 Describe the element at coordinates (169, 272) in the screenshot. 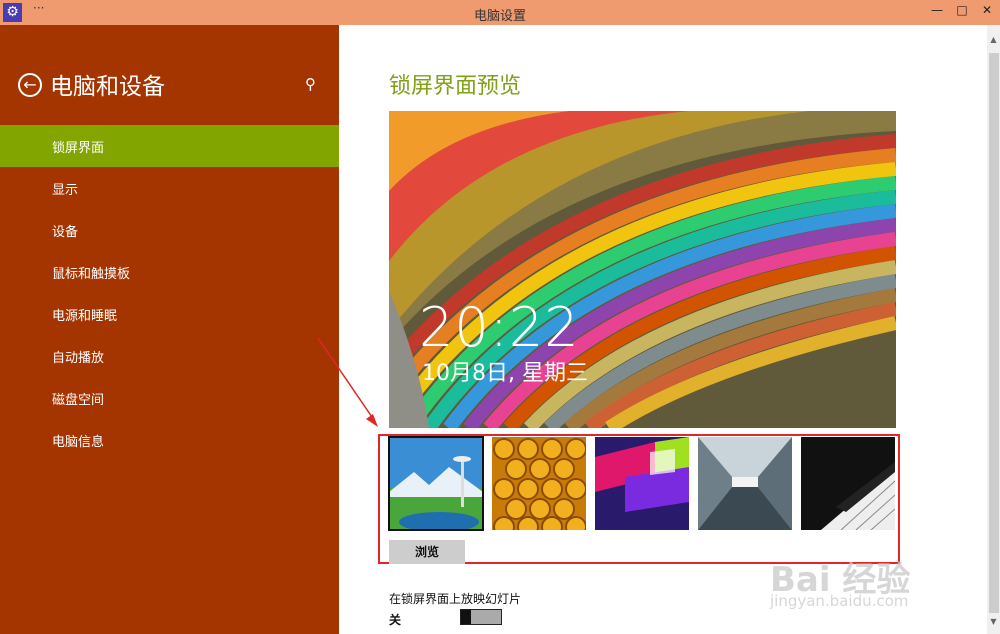

I see `sidebar-item-mouse-touchpad: 鼠标和触摸板` at that location.